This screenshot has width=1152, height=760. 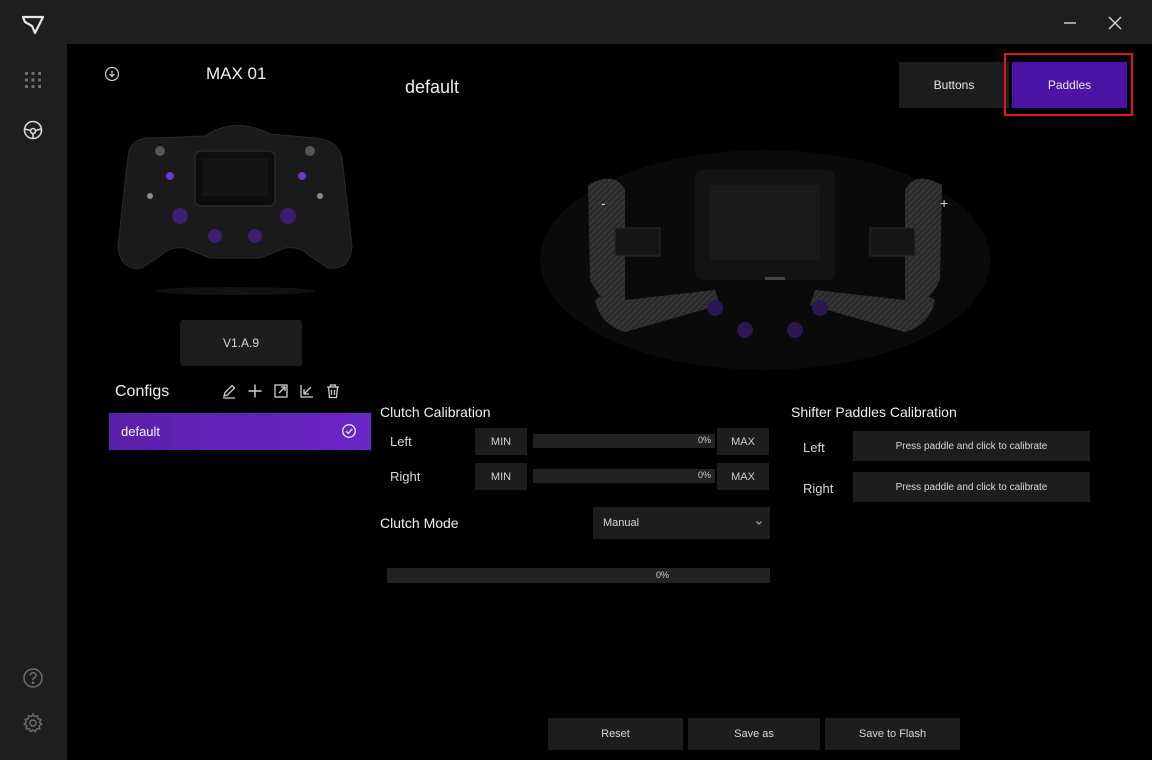 What do you see at coordinates (240, 431) in the screenshot?
I see `config-item-default: default` at bounding box center [240, 431].